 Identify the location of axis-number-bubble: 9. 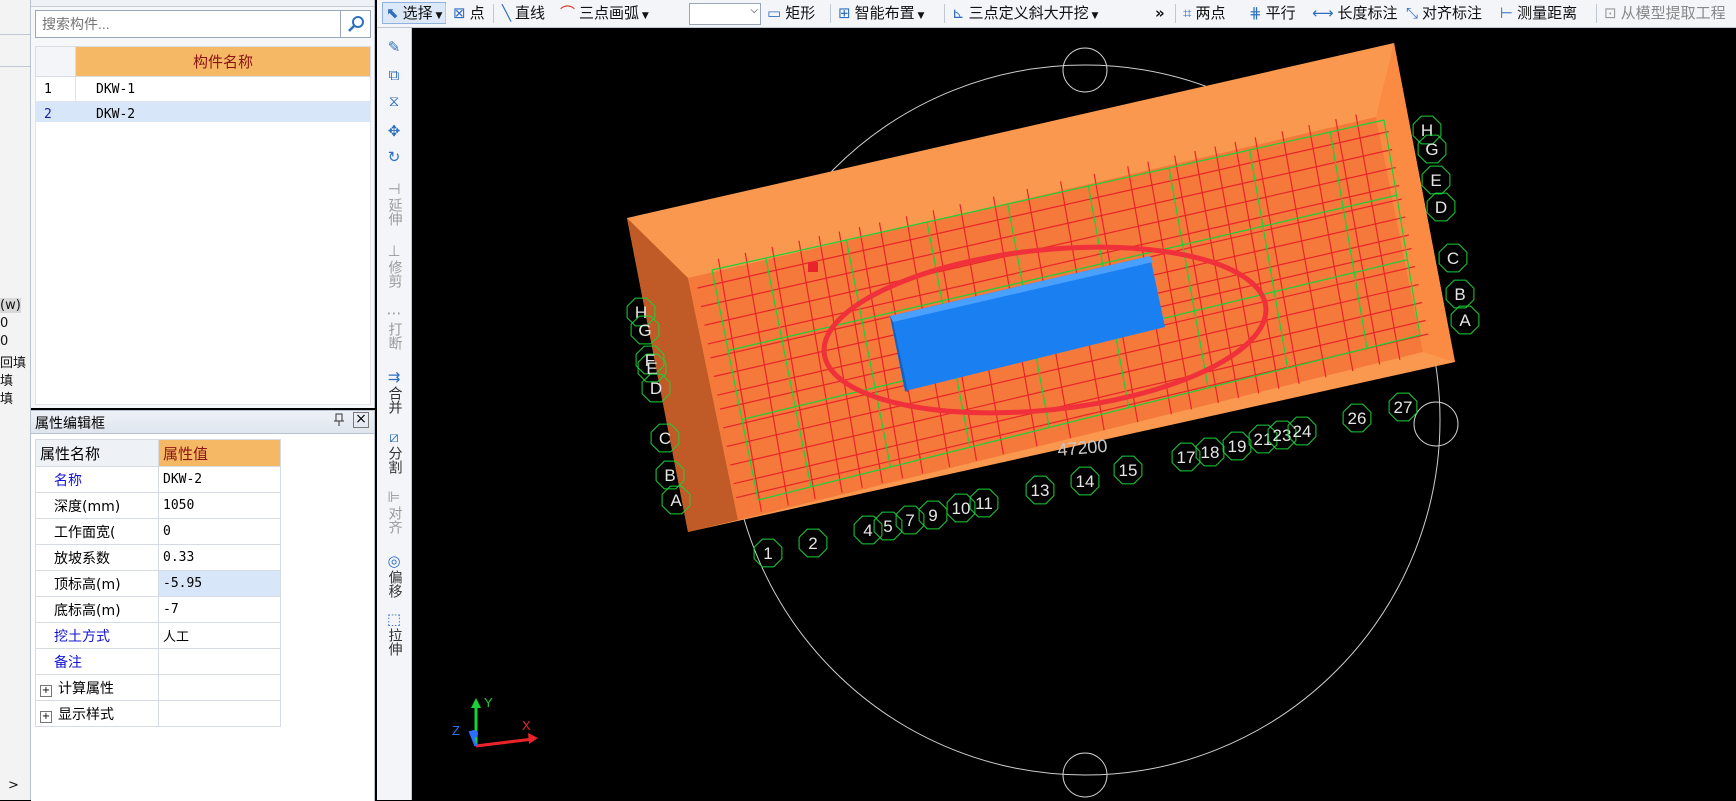
(933, 515).